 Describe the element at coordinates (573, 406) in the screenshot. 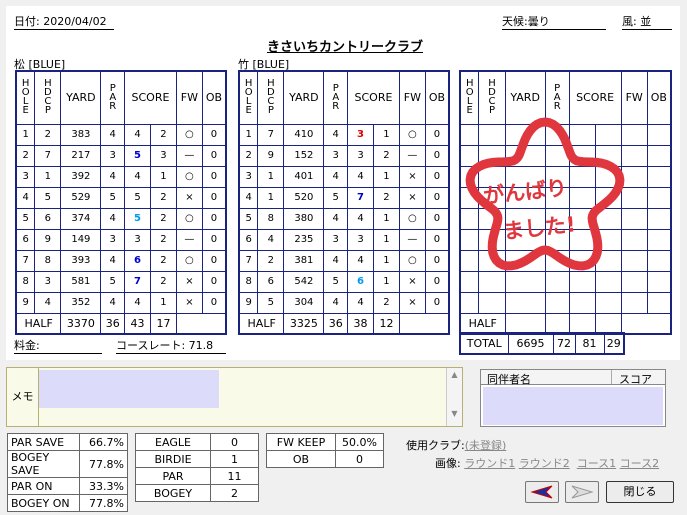

I see `companions-list` at that location.